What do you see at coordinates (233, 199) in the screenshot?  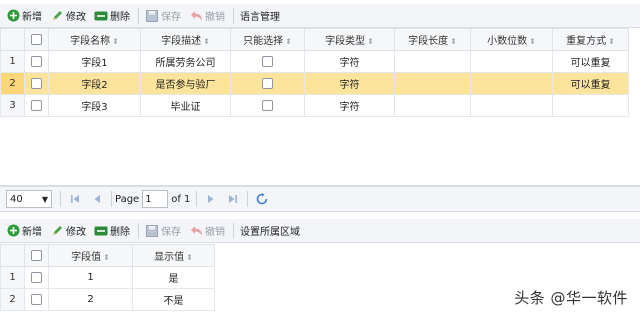 I see `last-page-icon` at bounding box center [233, 199].